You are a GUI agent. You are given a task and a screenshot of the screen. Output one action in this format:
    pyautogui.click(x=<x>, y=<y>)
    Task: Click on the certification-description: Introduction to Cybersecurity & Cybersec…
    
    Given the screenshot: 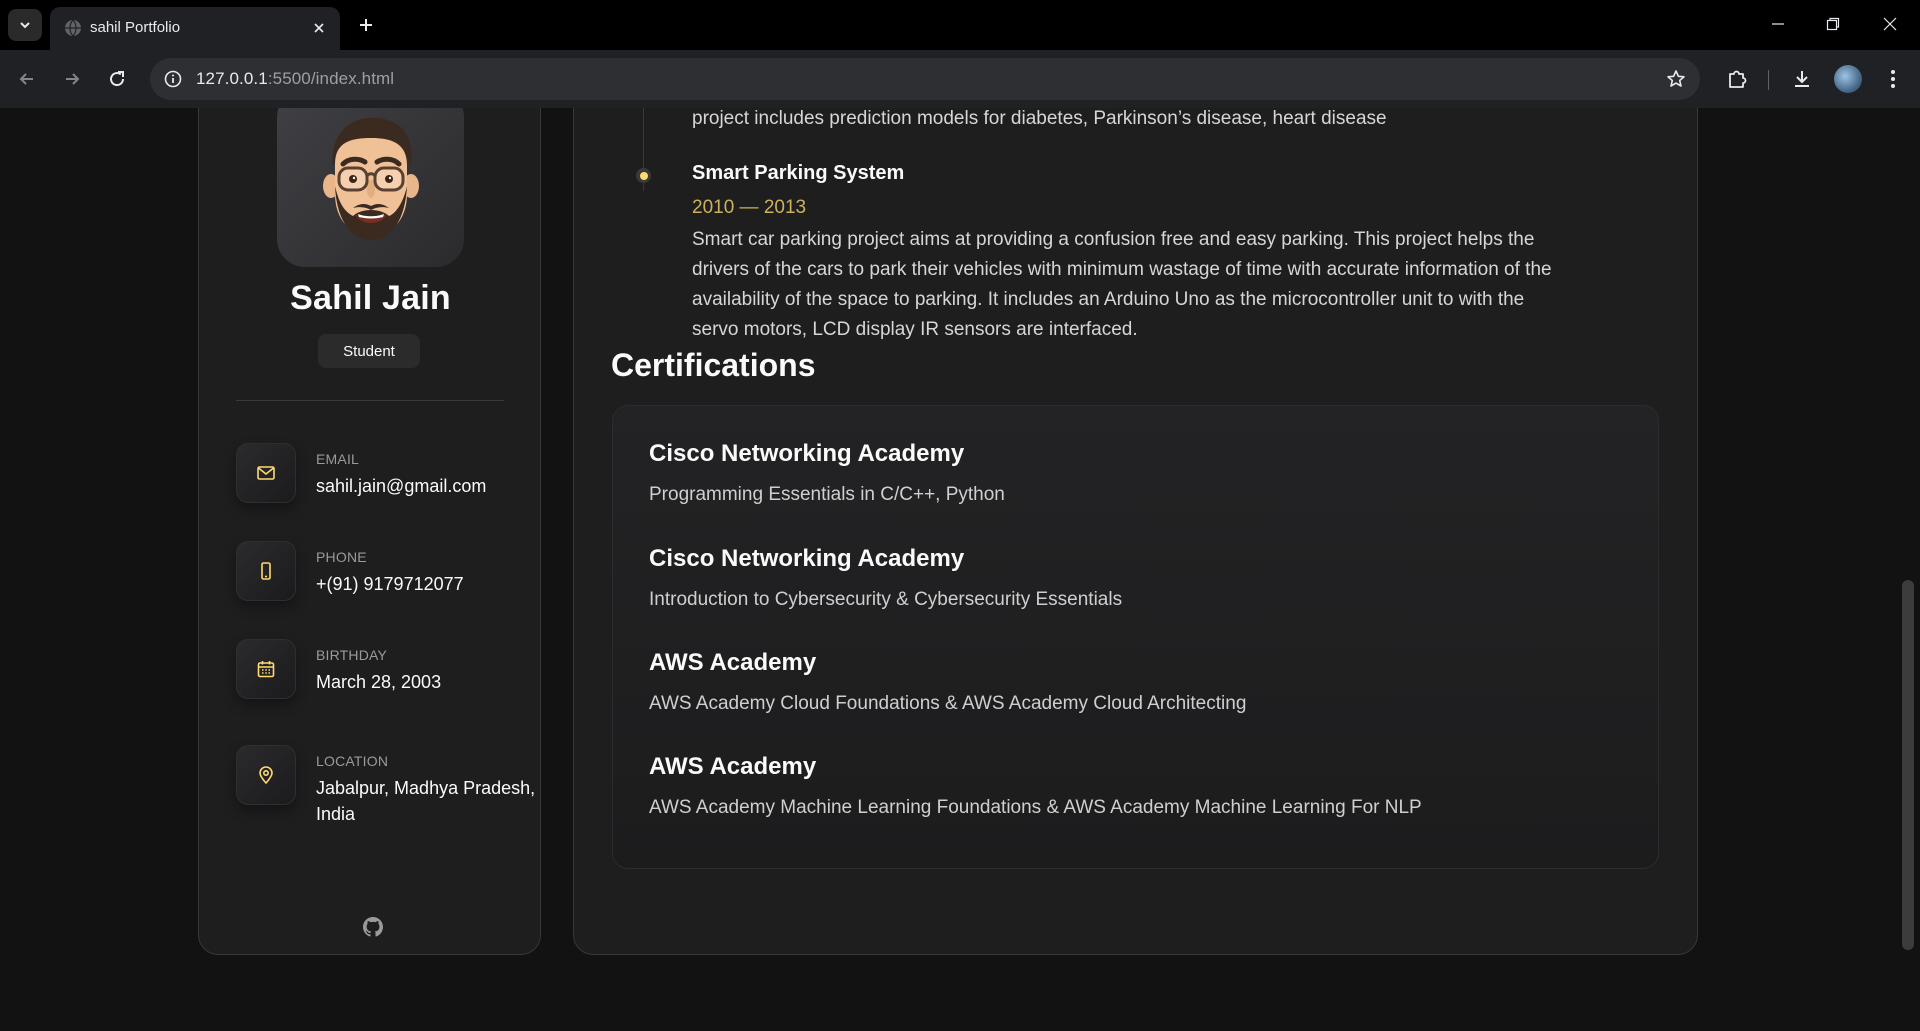 What is the action you would take?
    pyautogui.click(x=886, y=599)
    